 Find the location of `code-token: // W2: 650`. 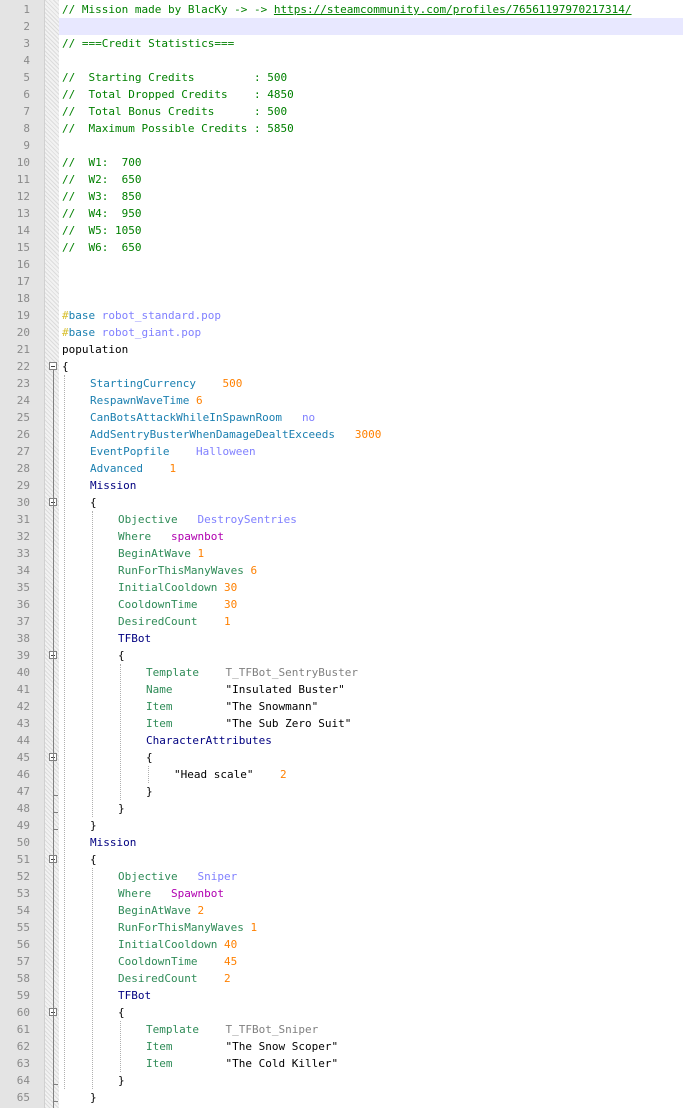

code-token: // W2: 650 is located at coordinates (102, 179).